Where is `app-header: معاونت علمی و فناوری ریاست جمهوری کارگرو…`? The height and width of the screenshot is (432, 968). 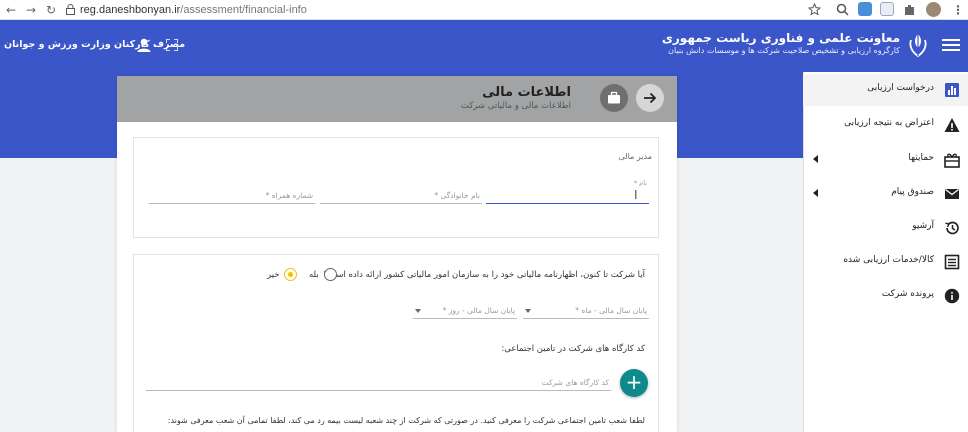
app-header: معاونت علمی و فناوری ریاست جمهوری کارگرو… is located at coordinates (484, 46).